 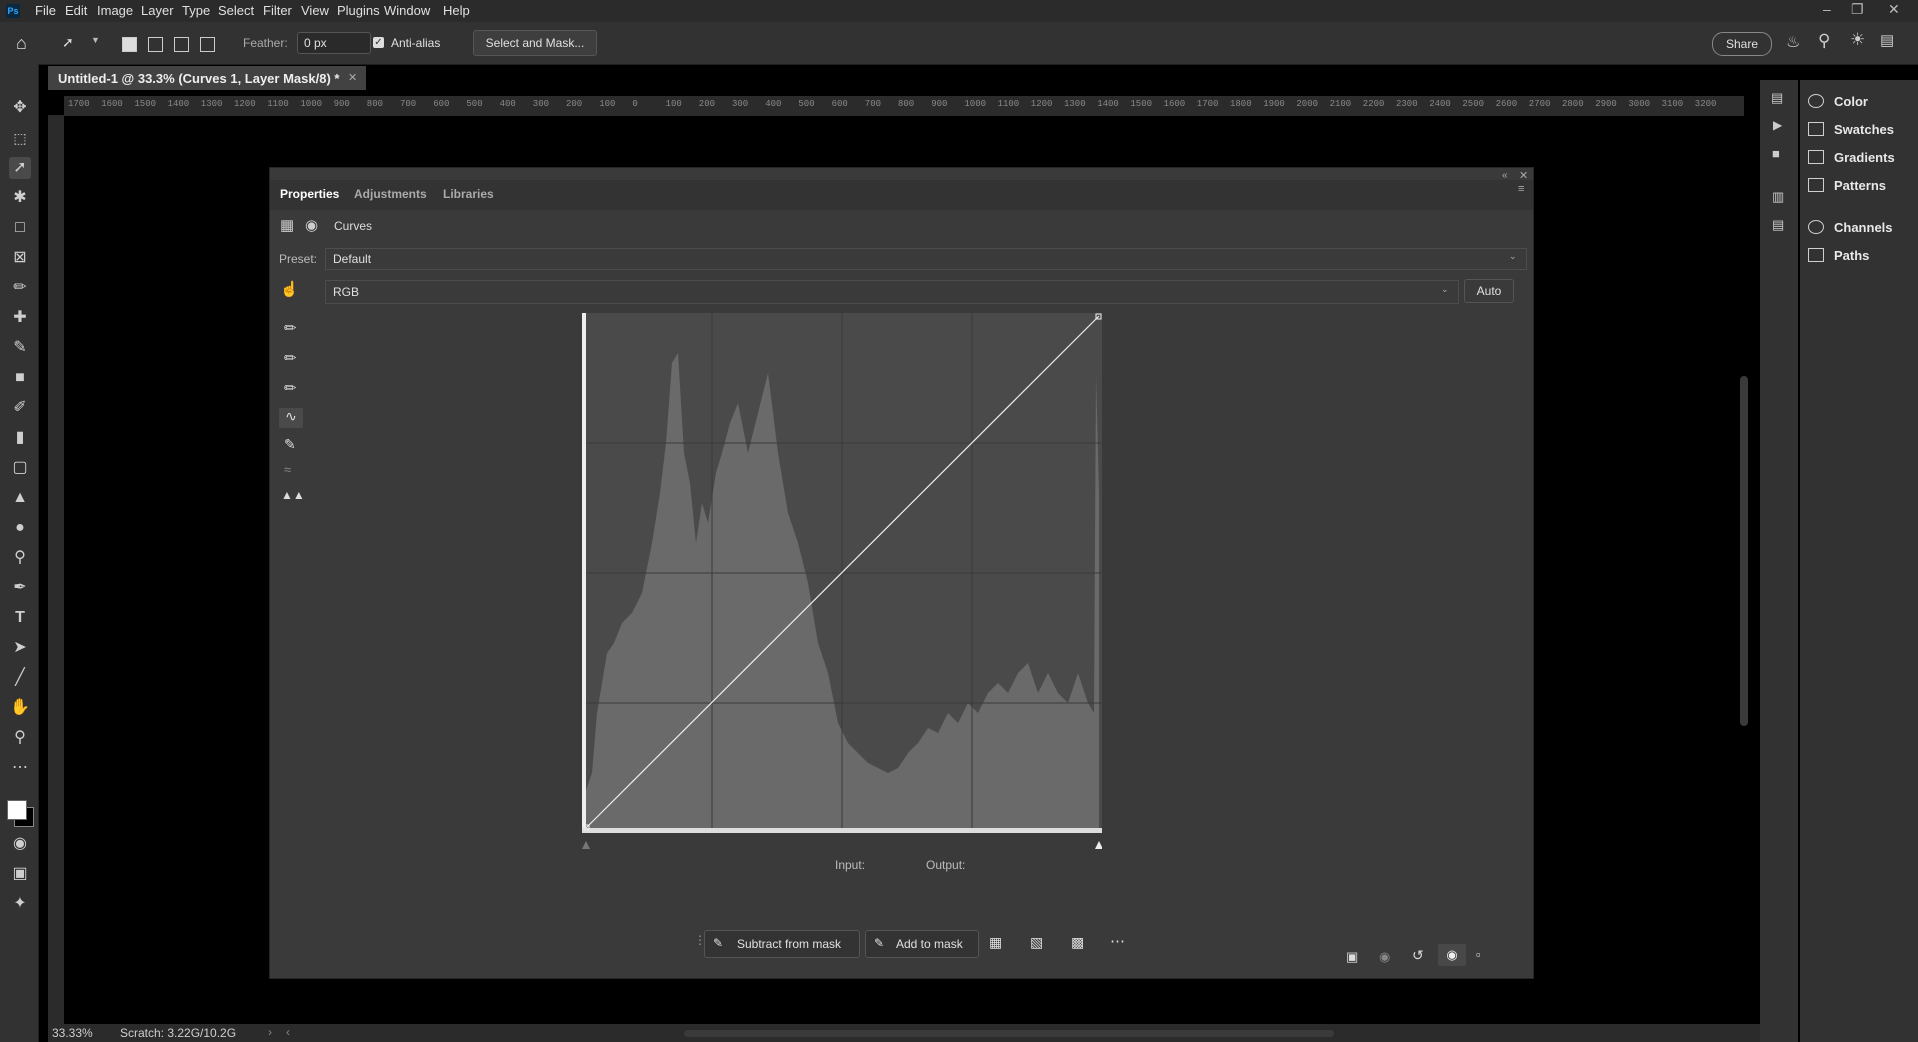 I want to click on auto-button: Auto, so click(x=1489, y=291).